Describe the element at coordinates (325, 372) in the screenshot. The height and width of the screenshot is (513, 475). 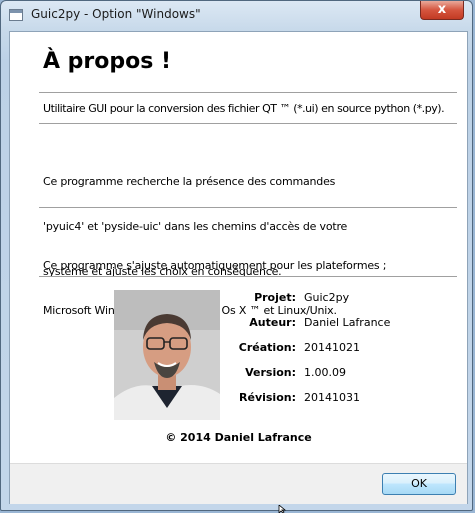
I see `info-value: 1.00.09` at that location.